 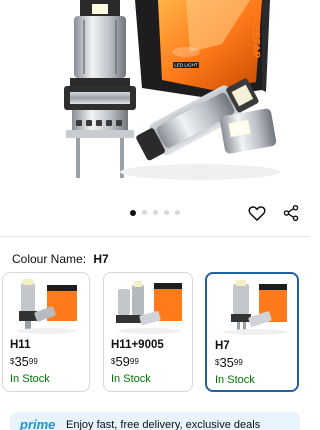 I want to click on variant-card-h11: H11 $3599 In Stock, so click(x=46, y=332).